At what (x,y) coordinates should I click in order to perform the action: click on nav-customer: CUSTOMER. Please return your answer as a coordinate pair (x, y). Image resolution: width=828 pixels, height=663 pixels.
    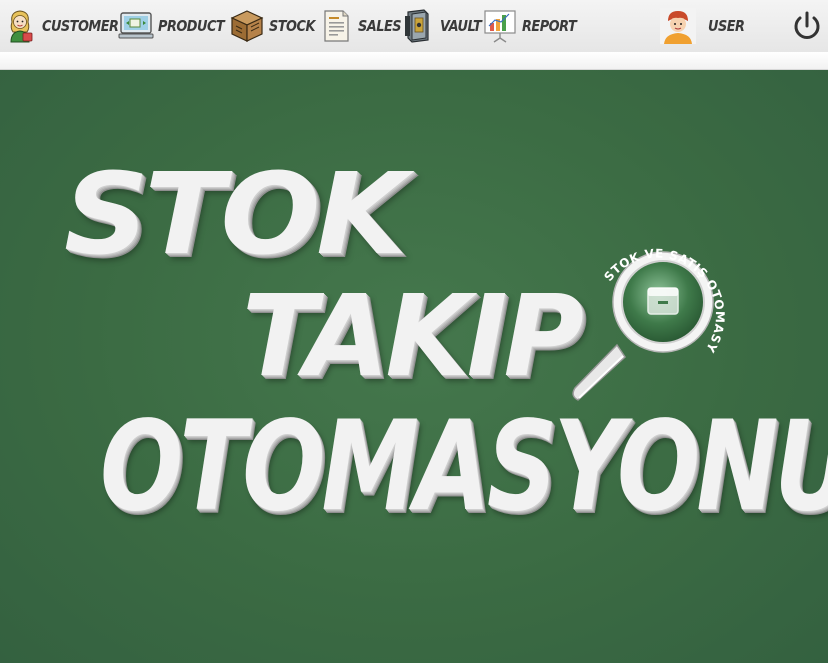
    Looking at the image, I should click on (66, 26).